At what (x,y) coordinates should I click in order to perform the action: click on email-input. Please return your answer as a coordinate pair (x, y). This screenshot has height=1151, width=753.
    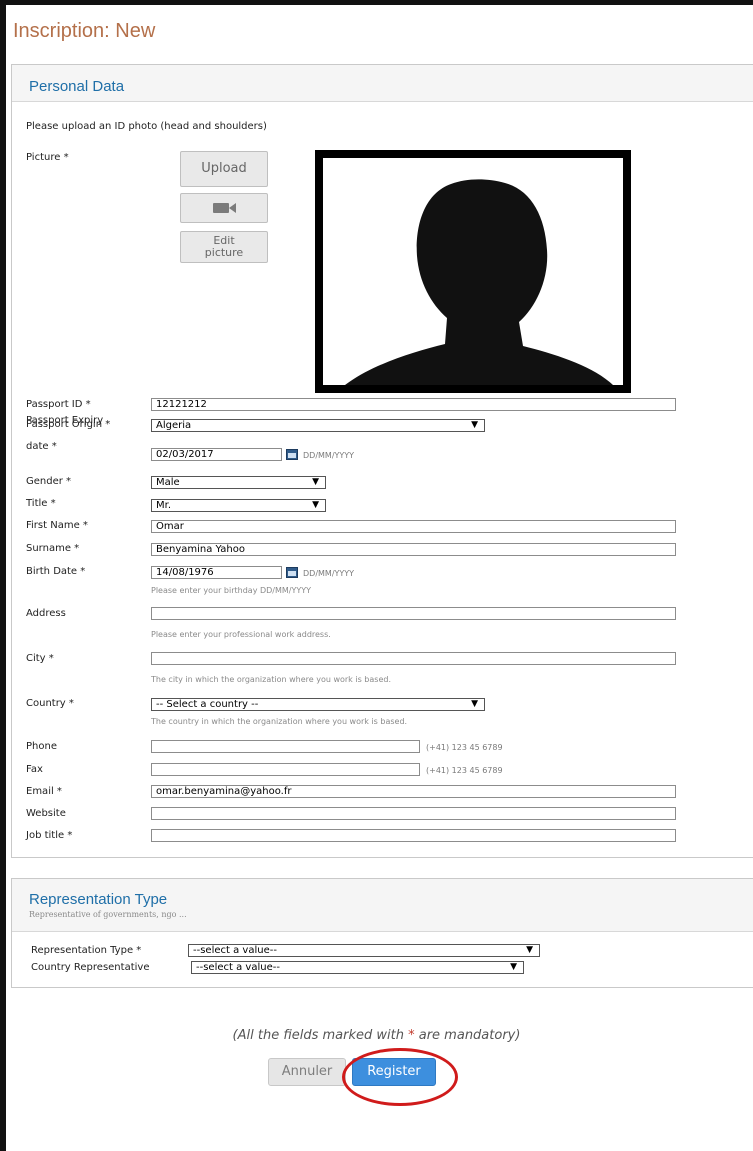
    Looking at the image, I should click on (413, 791).